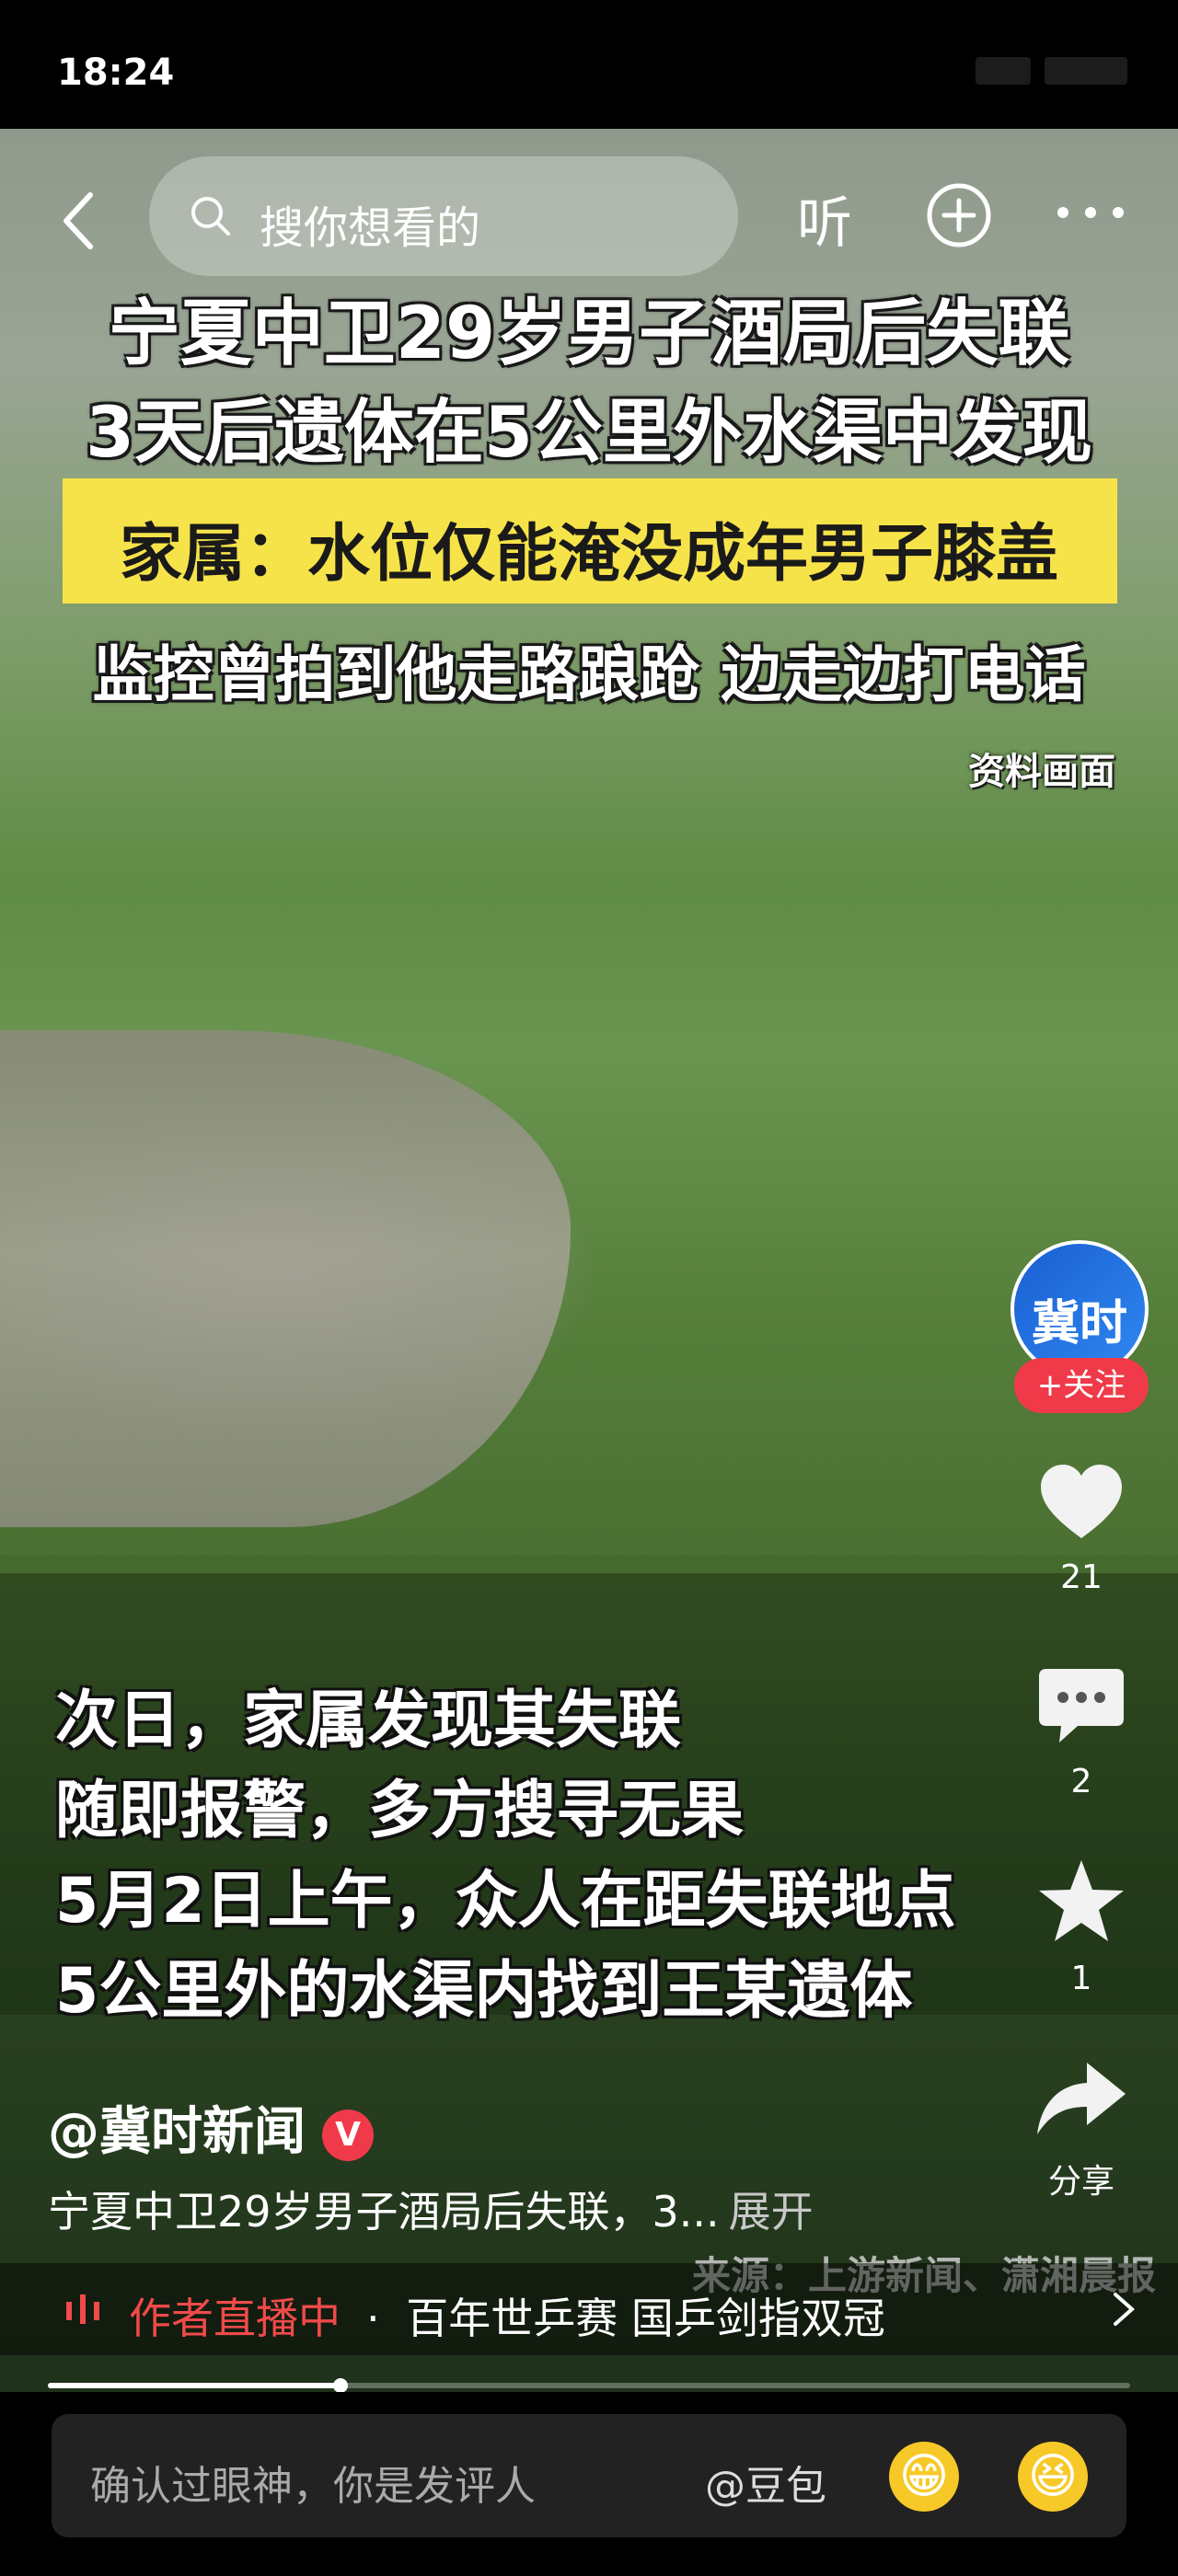 The image size is (1178, 2576). What do you see at coordinates (589, 2475) in the screenshot?
I see `comment-input: 确认过眼神，你是发评人 @豆包 😁 😆` at bounding box center [589, 2475].